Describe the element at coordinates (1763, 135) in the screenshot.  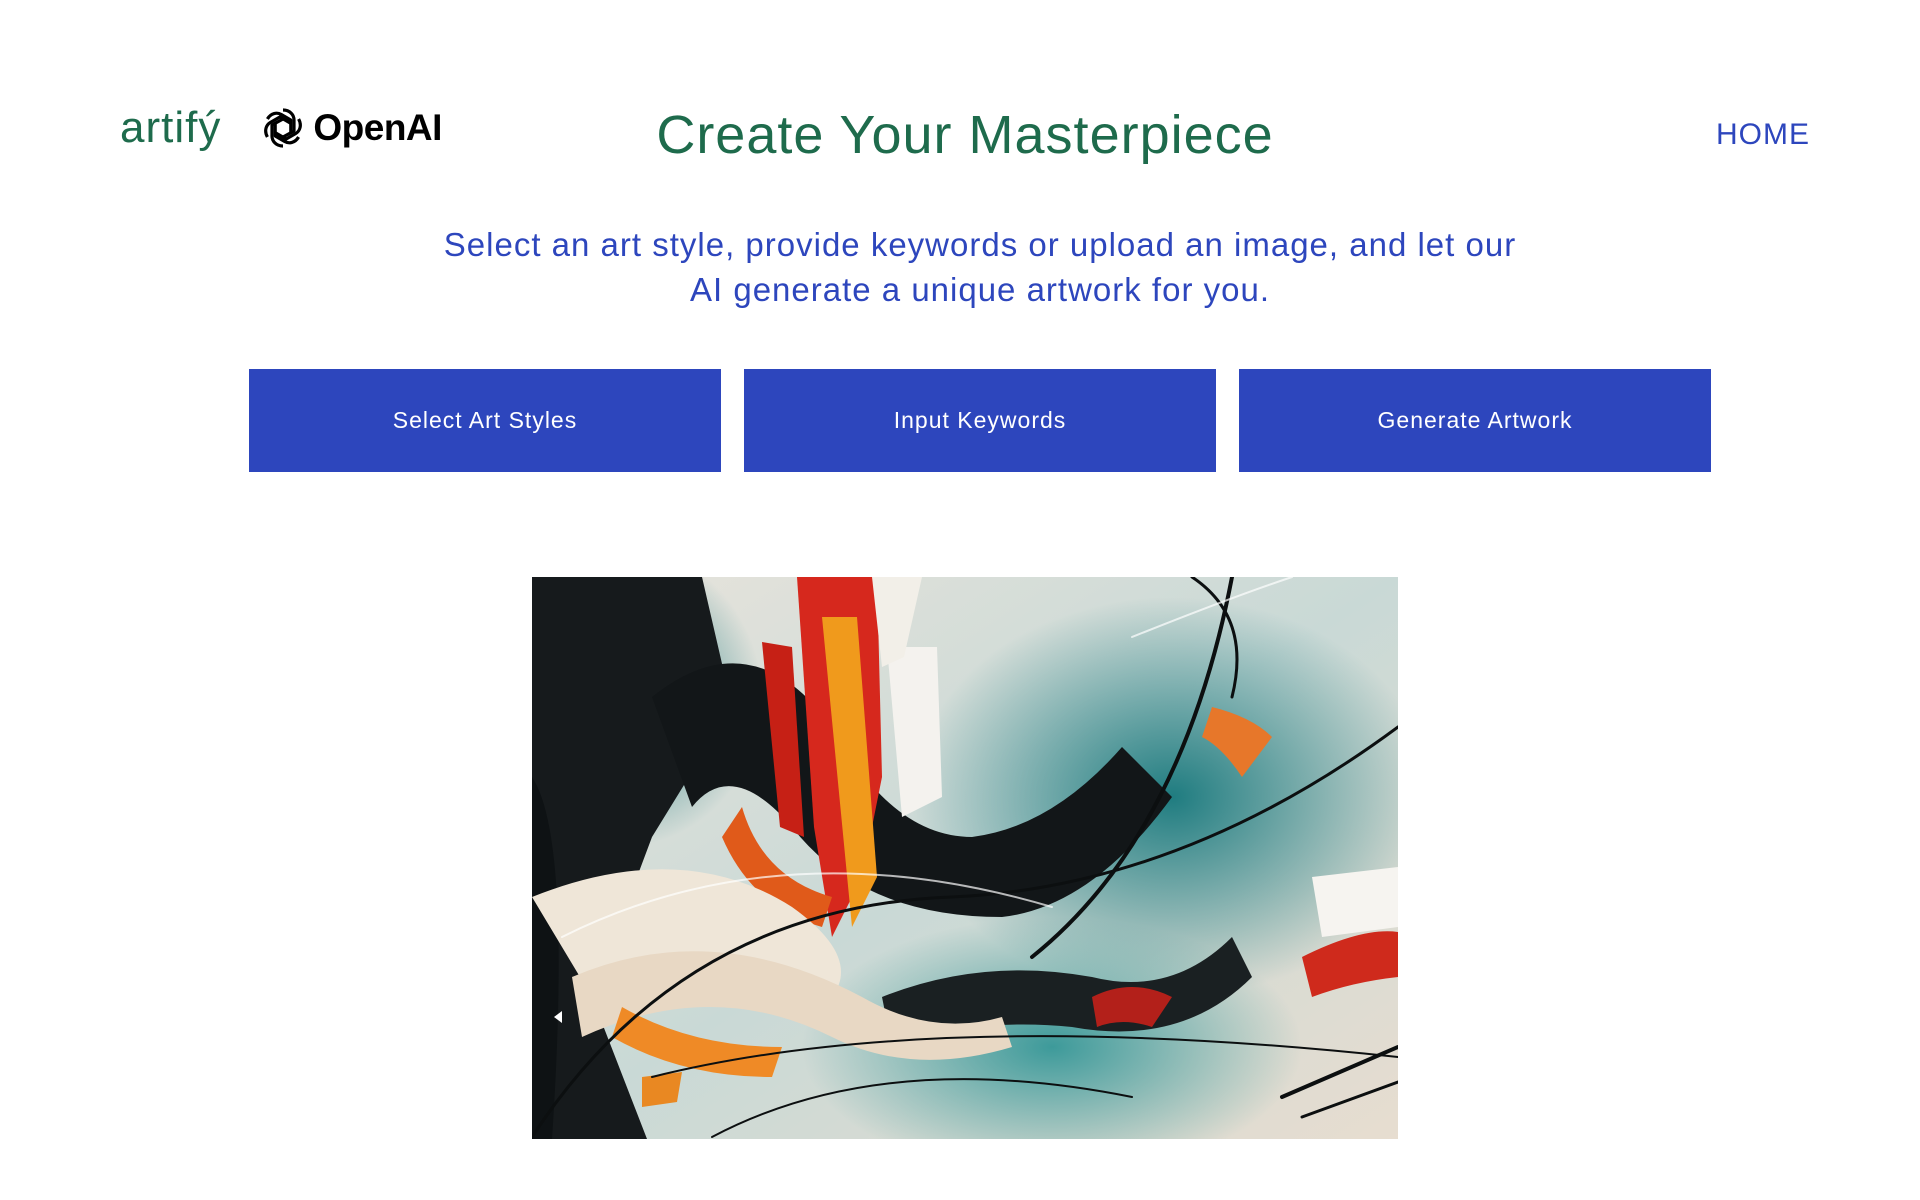
I see `nav-home-link: HOME` at that location.